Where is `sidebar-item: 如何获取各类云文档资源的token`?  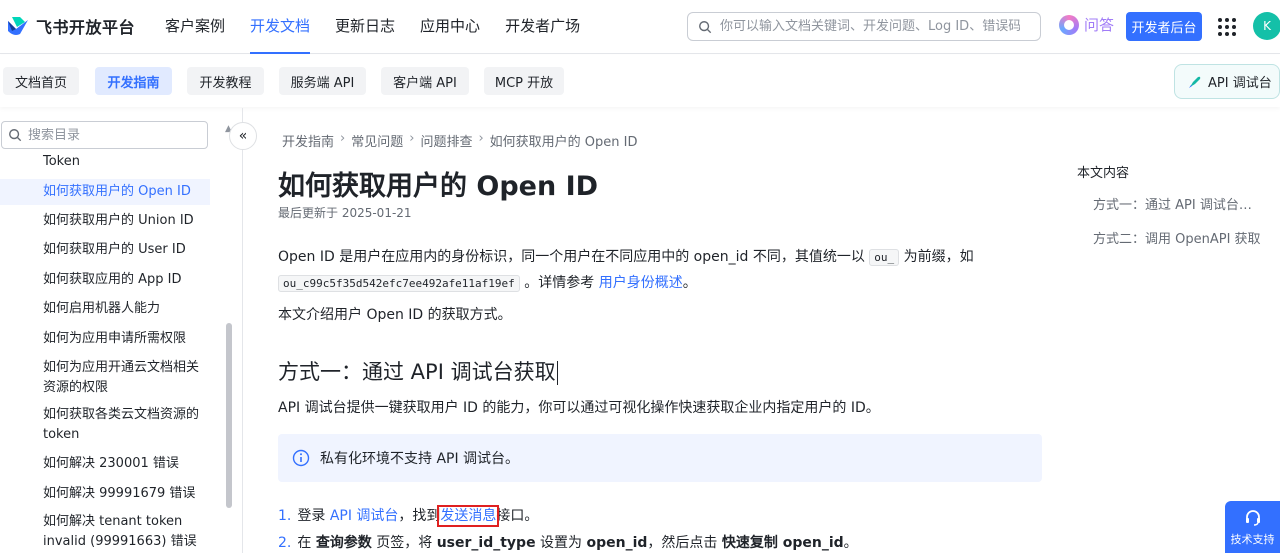 sidebar-item: 如何获取各类云文档资源的token is located at coordinates (105, 425).